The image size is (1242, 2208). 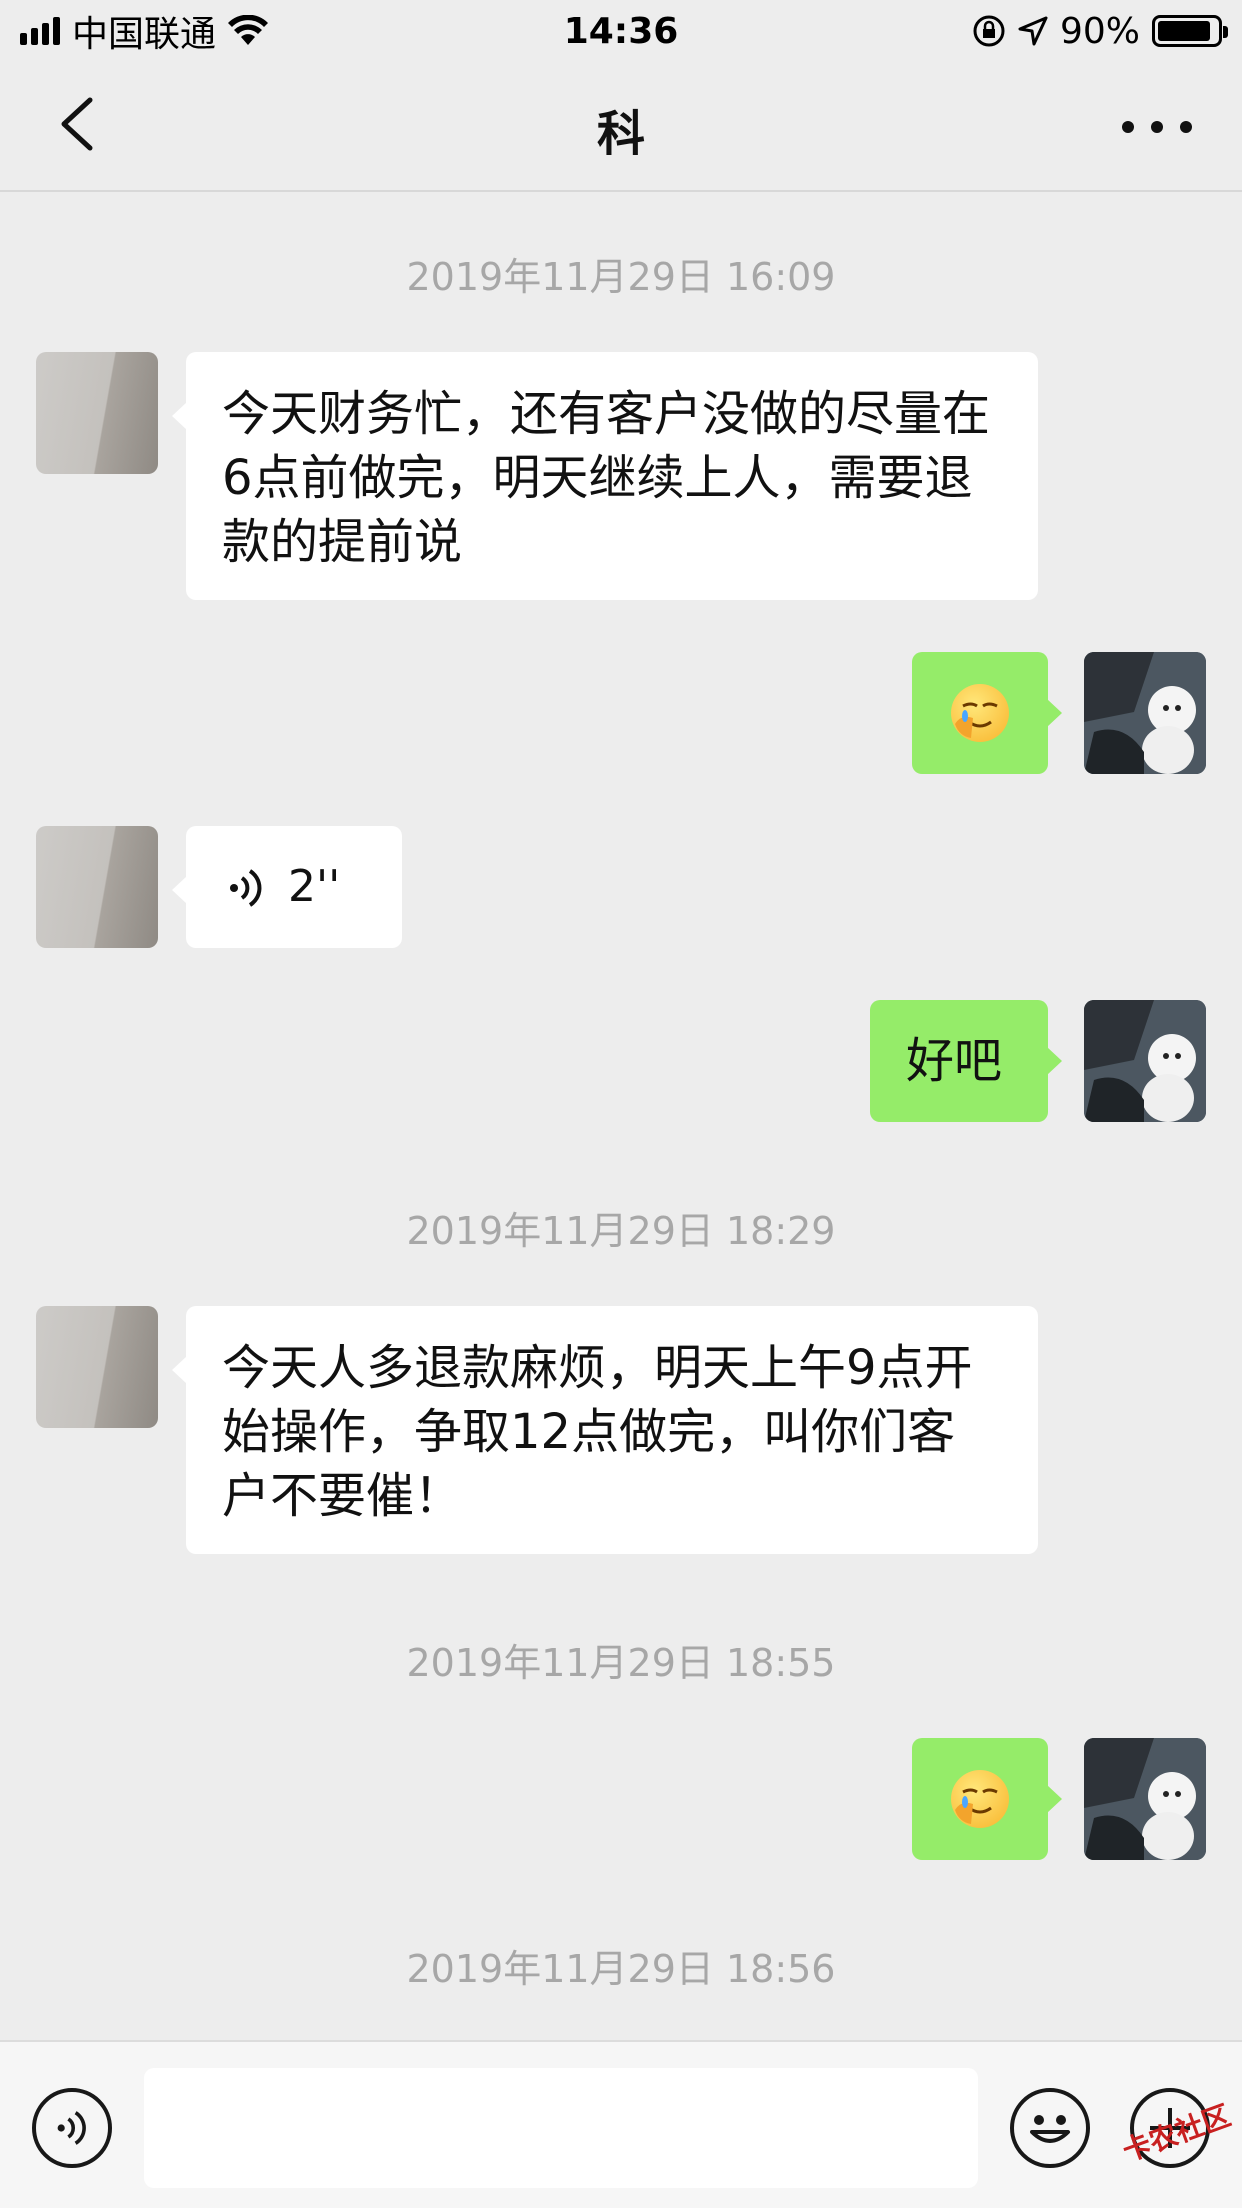 I want to click on wifi-icon, so click(x=248, y=30).